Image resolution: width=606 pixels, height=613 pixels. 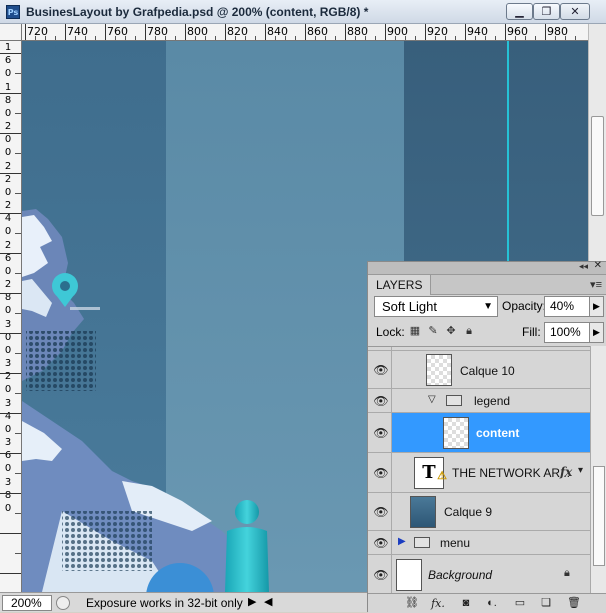 What do you see at coordinates (11, 32) in the screenshot?
I see `ruler-origin` at bounding box center [11, 32].